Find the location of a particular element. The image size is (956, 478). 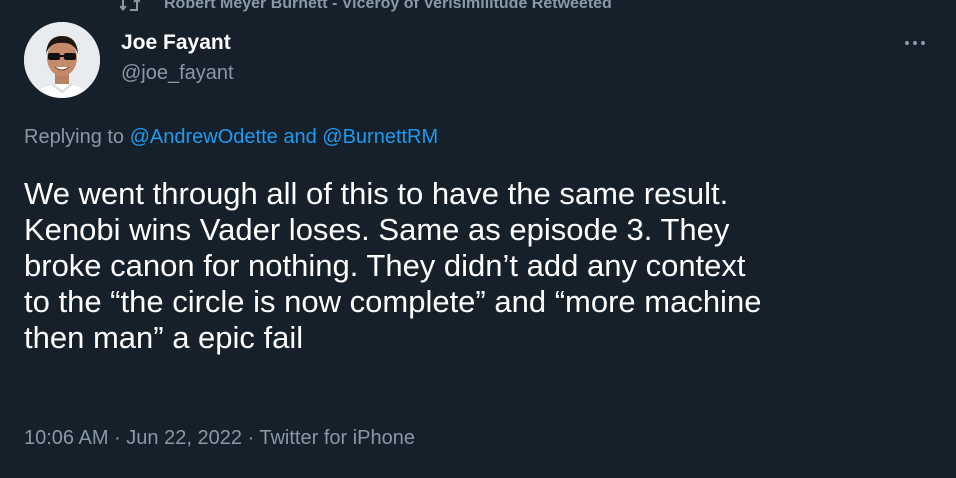

reply-context-conjunction: and is located at coordinates (300, 137).